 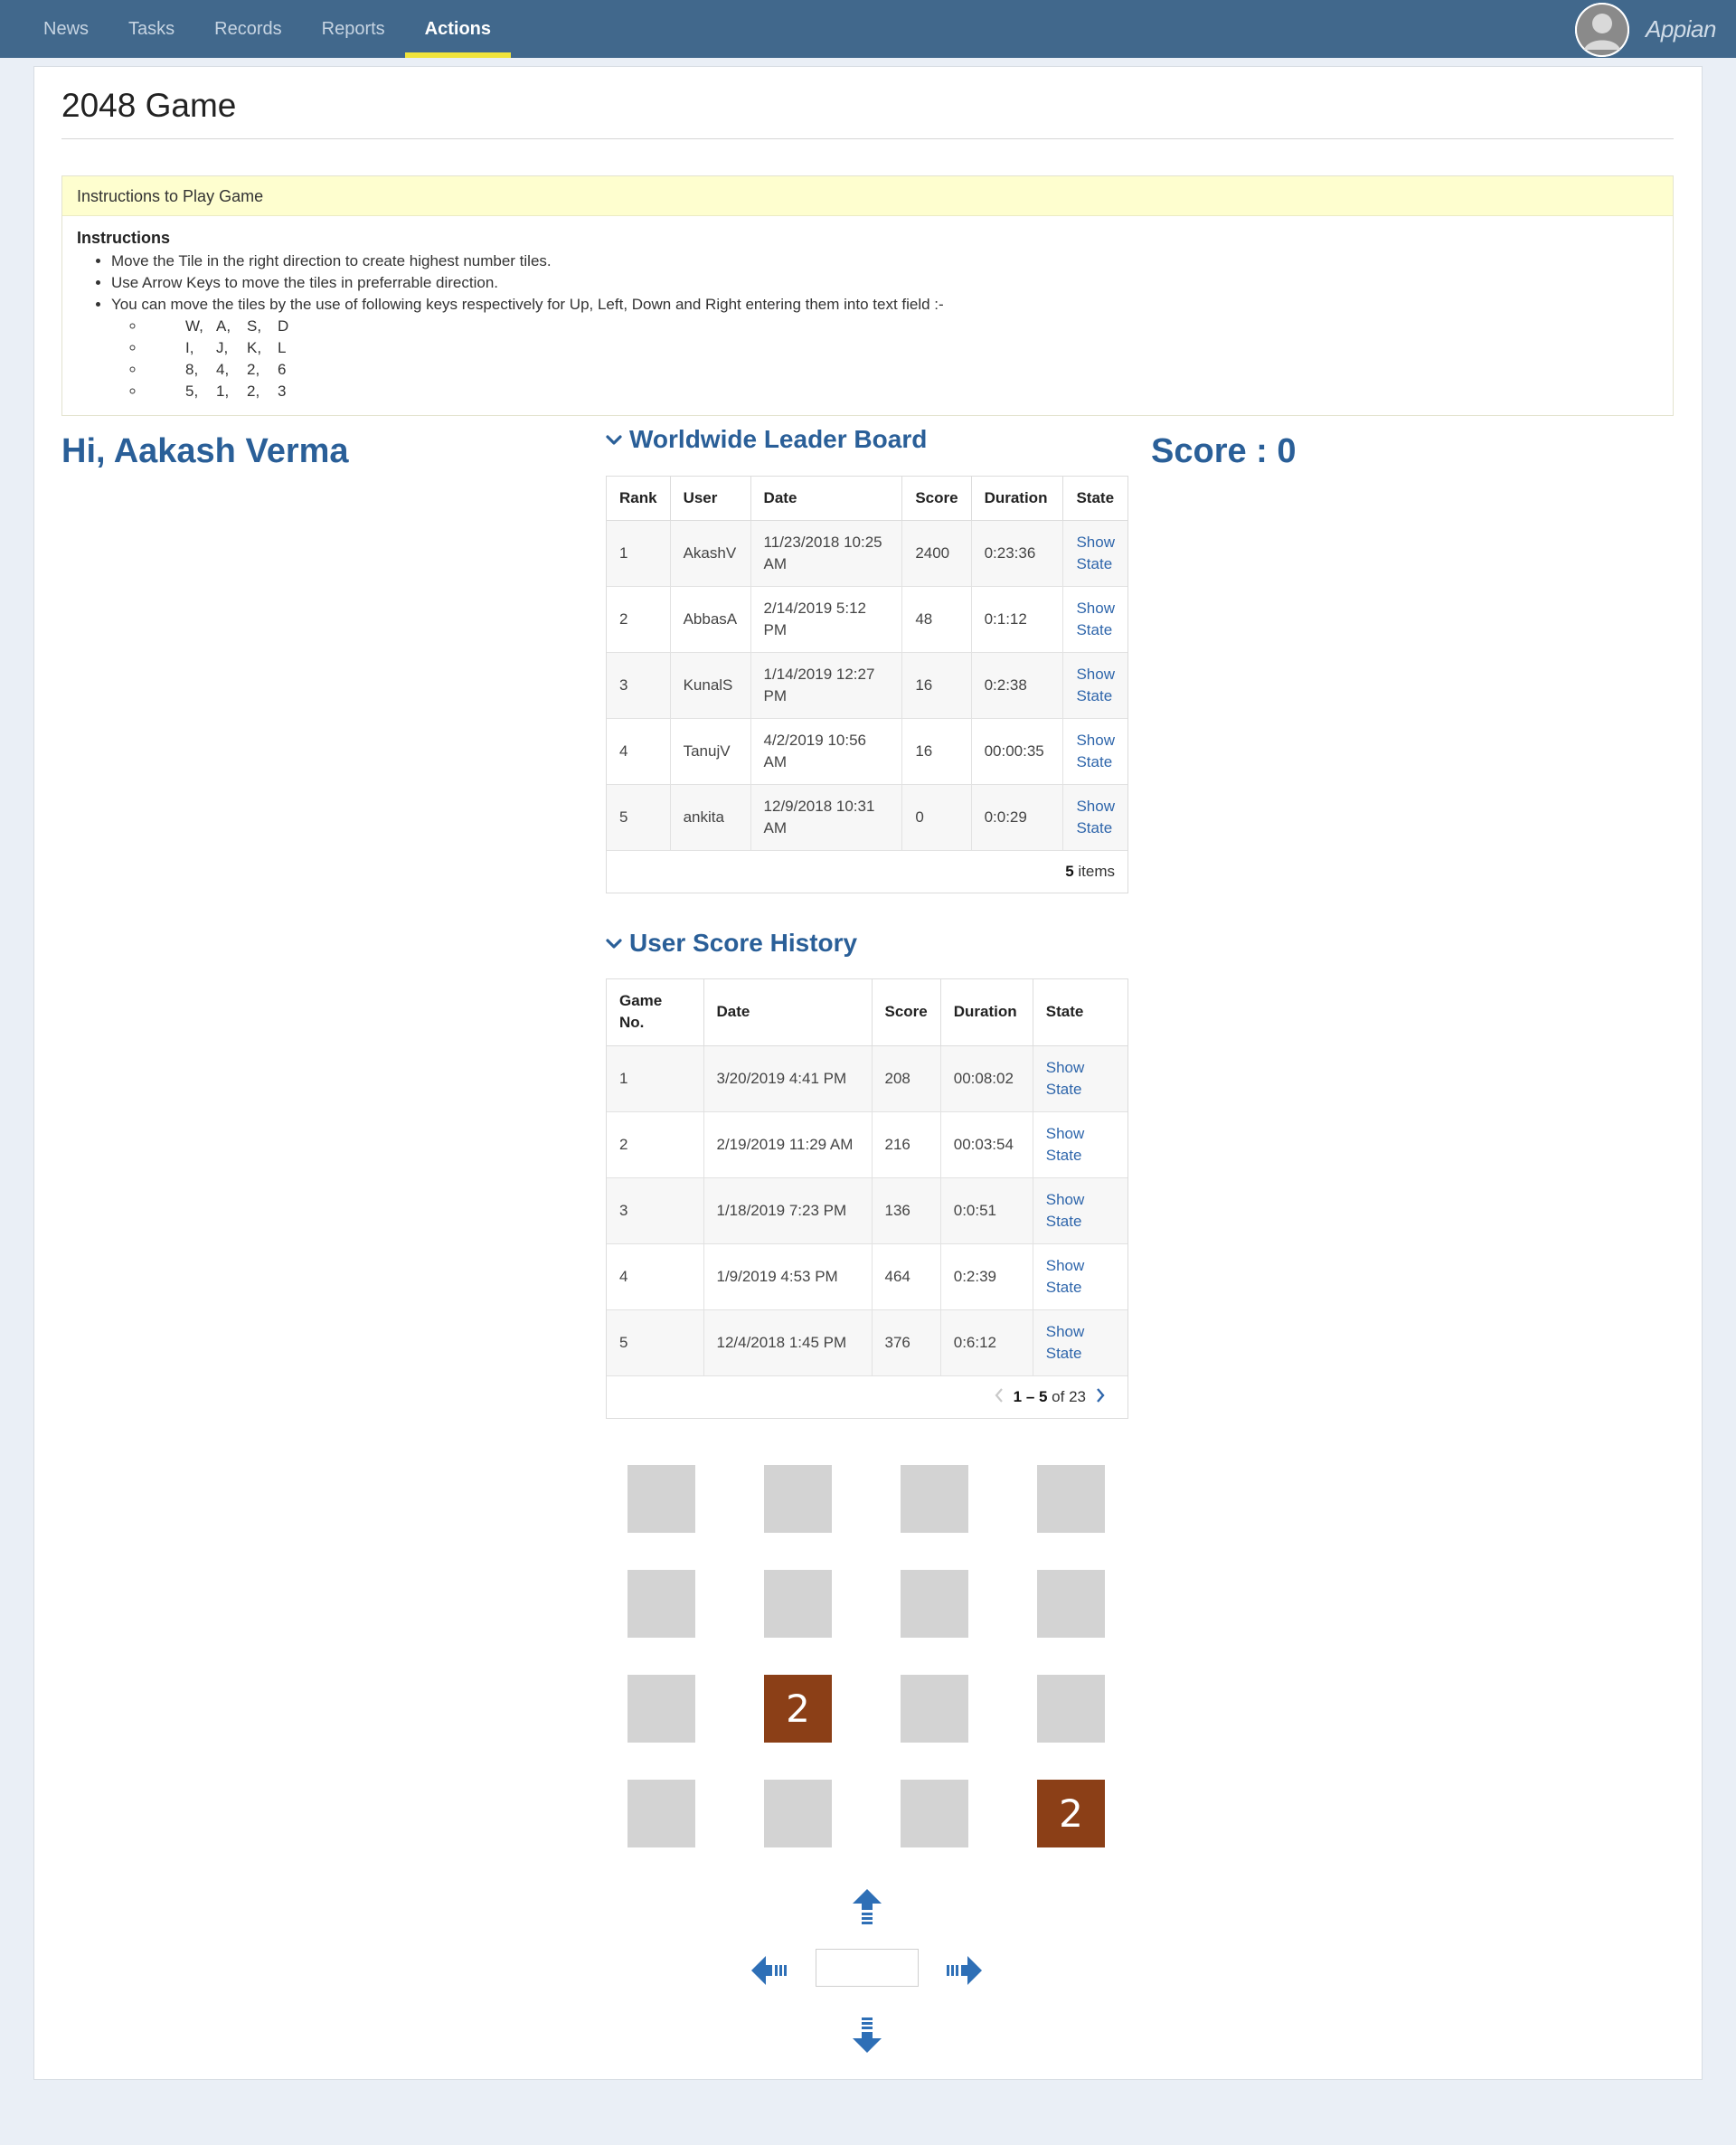 I want to click on arrow-right-icon, so click(x=965, y=1970).